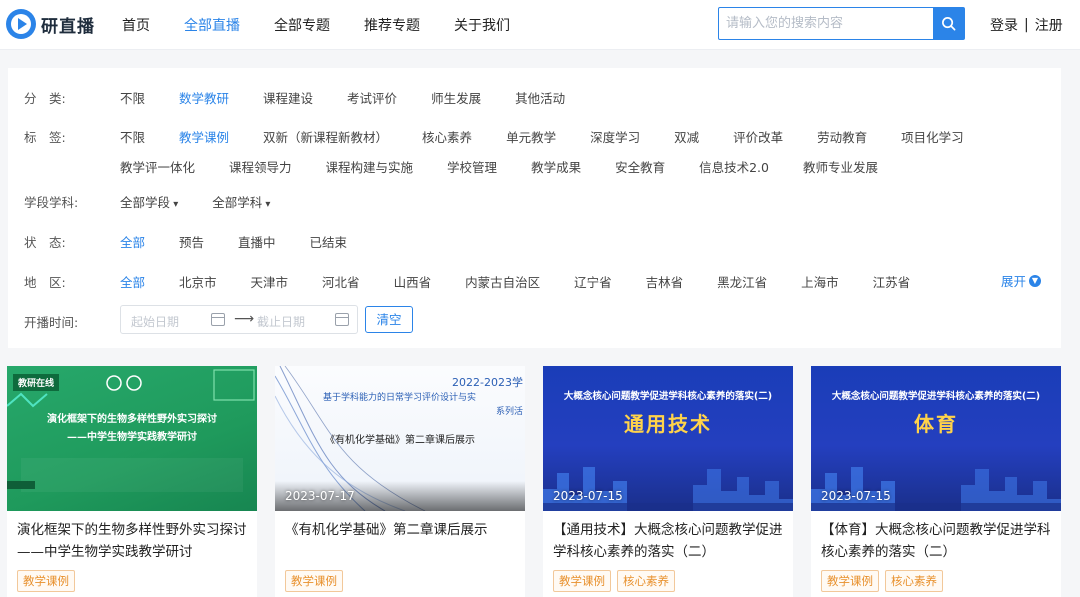 The width and height of the screenshot is (1080, 597). Describe the element at coordinates (241, 201) in the screenshot. I see `subject-dropdown: 全部学科` at that location.